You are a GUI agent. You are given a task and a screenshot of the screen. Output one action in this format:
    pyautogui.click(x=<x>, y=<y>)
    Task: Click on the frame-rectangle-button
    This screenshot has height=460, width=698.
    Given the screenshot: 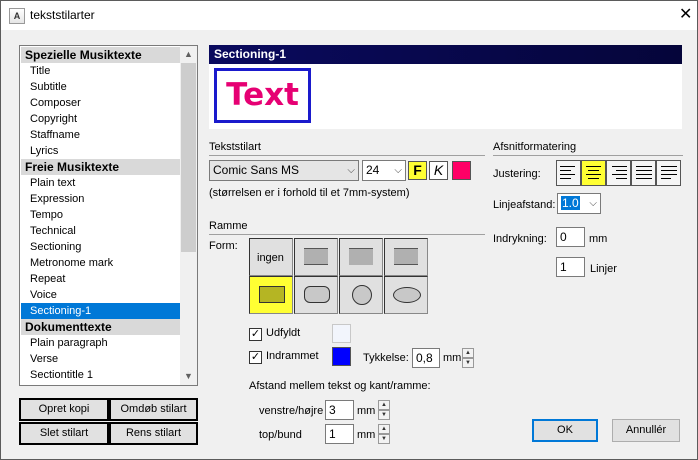 What is the action you would take?
    pyautogui.click(x=271, y=295)
    